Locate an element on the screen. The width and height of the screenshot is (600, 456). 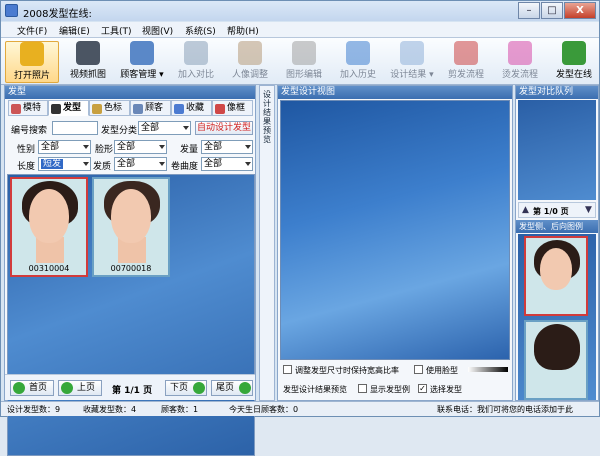
next-page-button: 下页 is located at coordinates (186, 388).